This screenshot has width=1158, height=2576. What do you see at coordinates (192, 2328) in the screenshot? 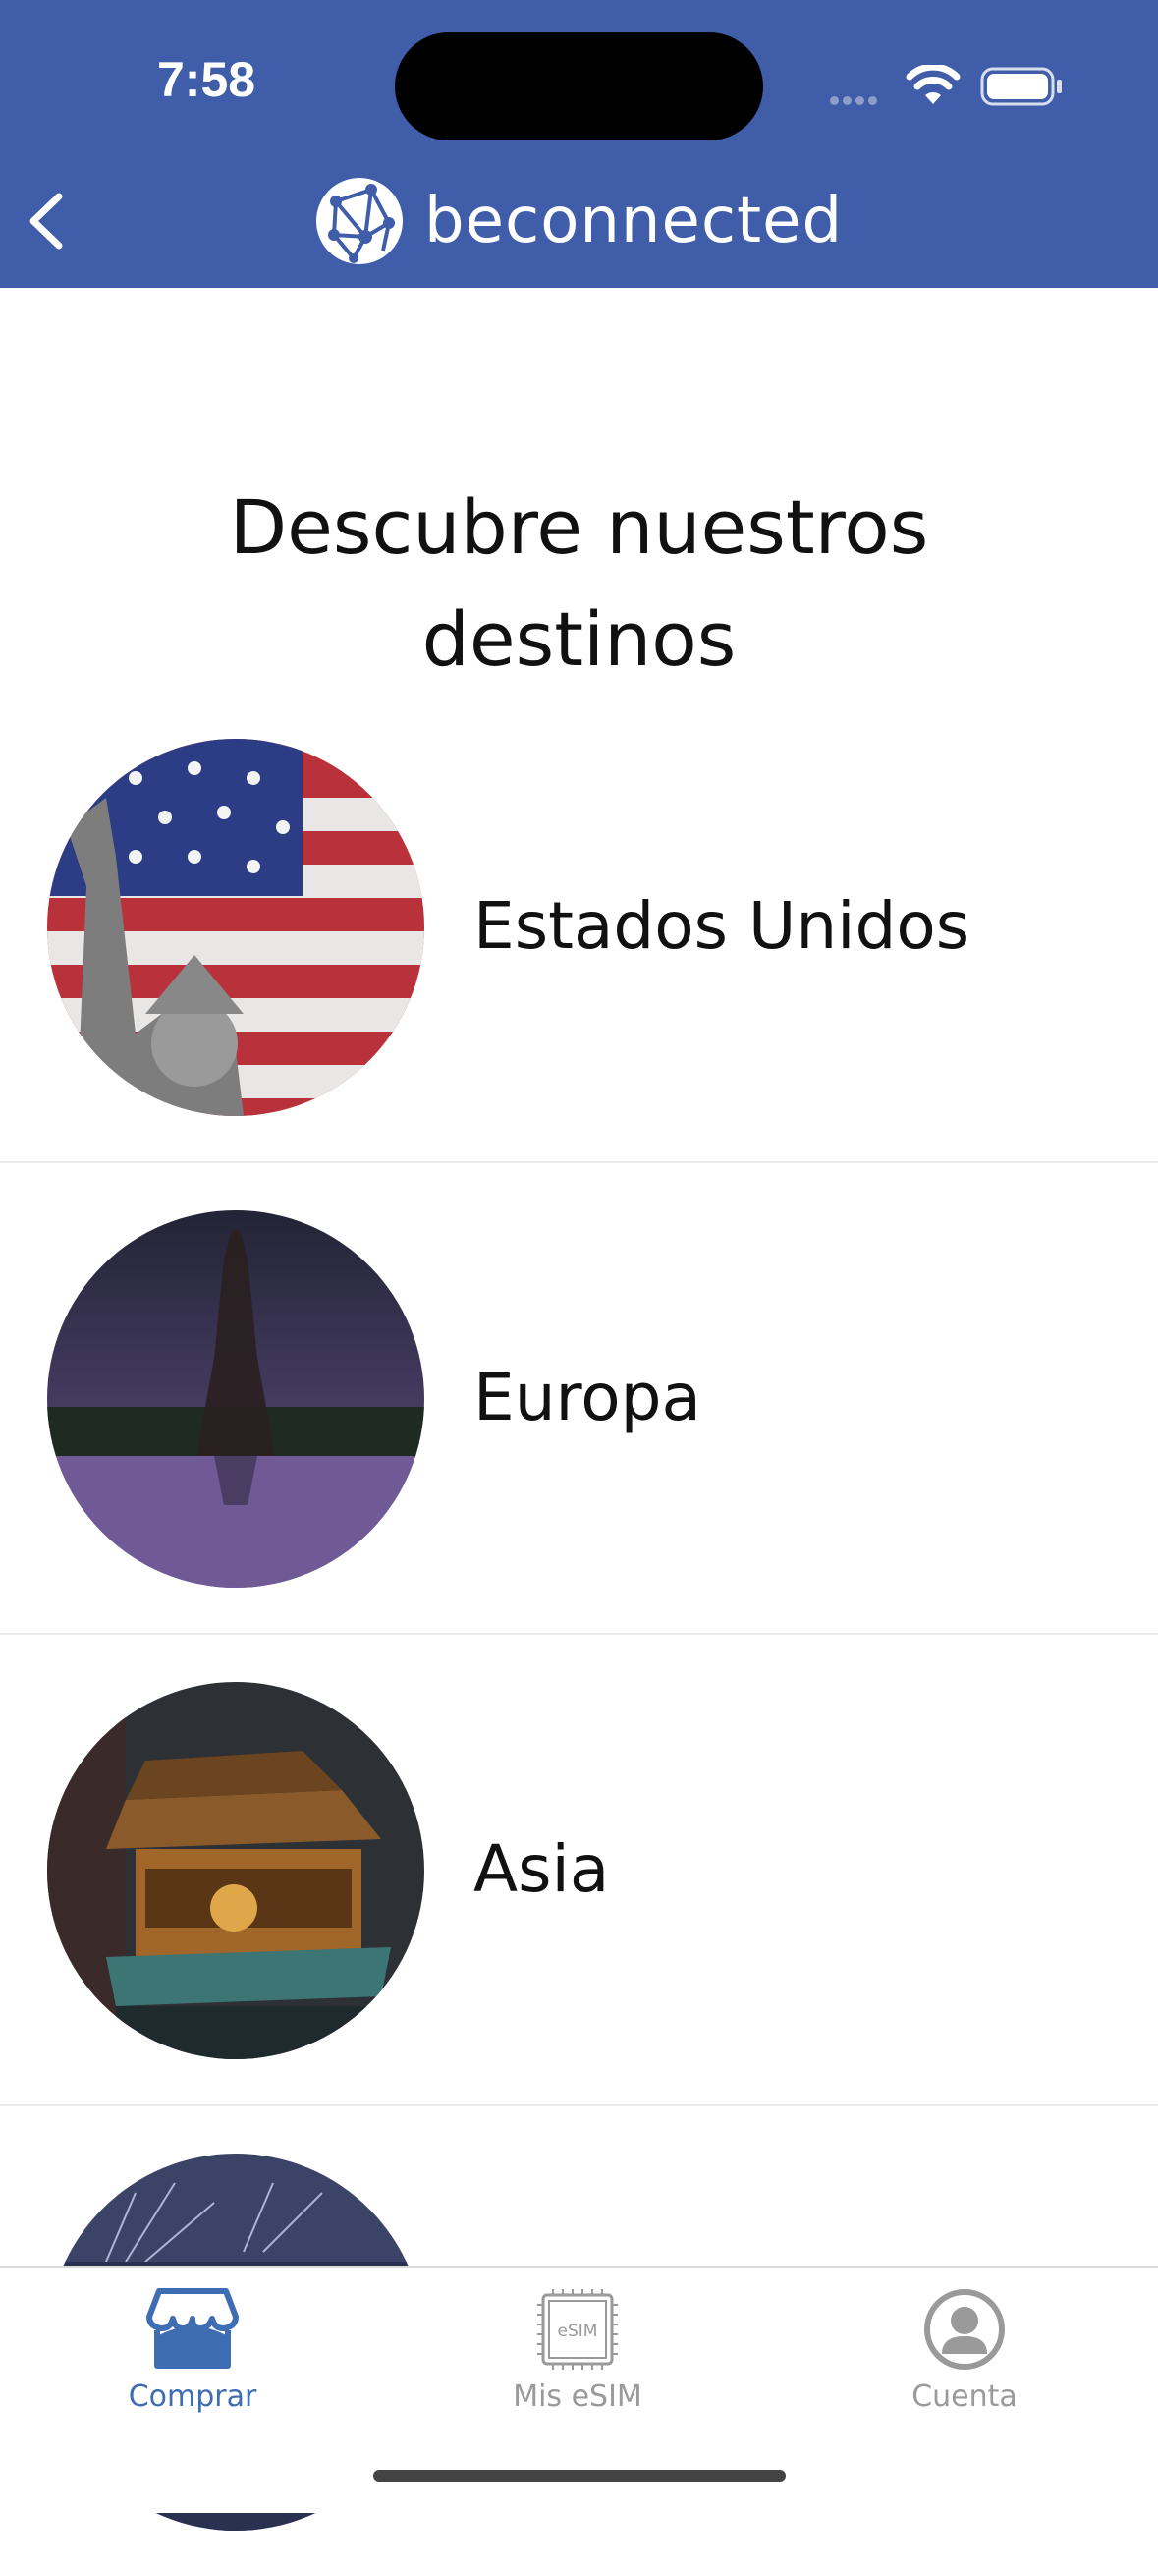
I see `store-icon` at bounding box center [192, 2328].